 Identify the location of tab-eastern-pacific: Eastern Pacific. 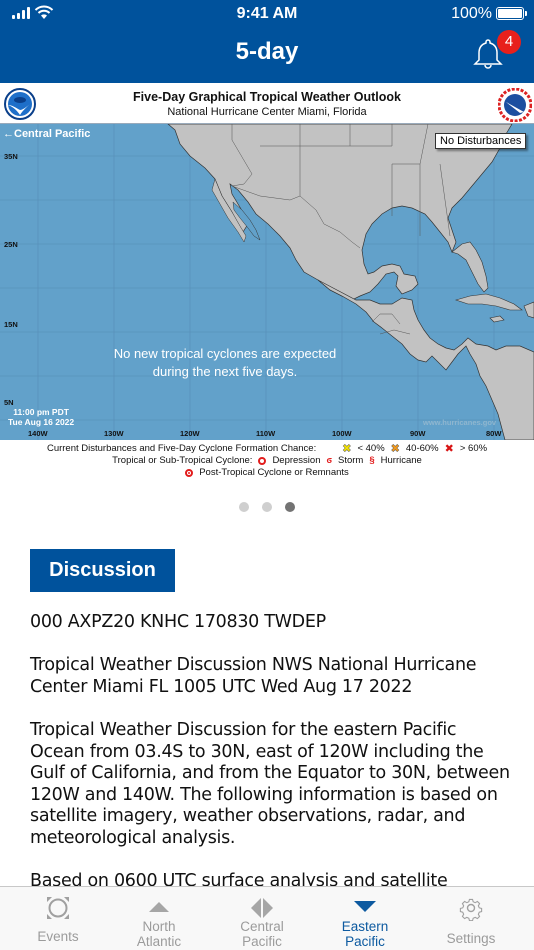
(365, 918).